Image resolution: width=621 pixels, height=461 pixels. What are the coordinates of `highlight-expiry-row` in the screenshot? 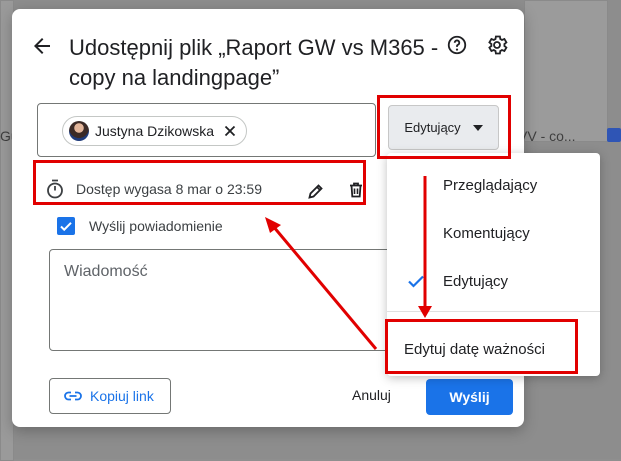 It's located at (199, 182).